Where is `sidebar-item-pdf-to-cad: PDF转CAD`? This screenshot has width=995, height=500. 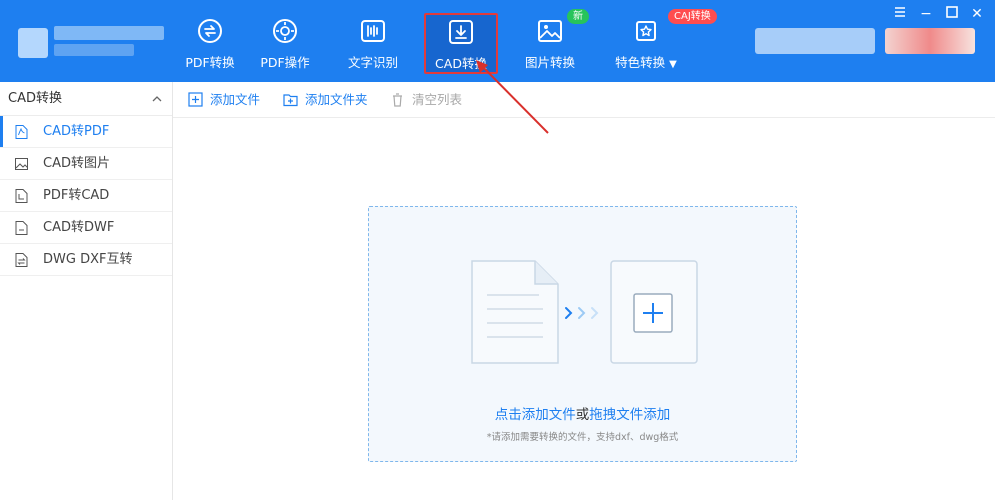 sidebar-item-pdf-to-cad: PDF转CAD is located at coordinates (86, 196).